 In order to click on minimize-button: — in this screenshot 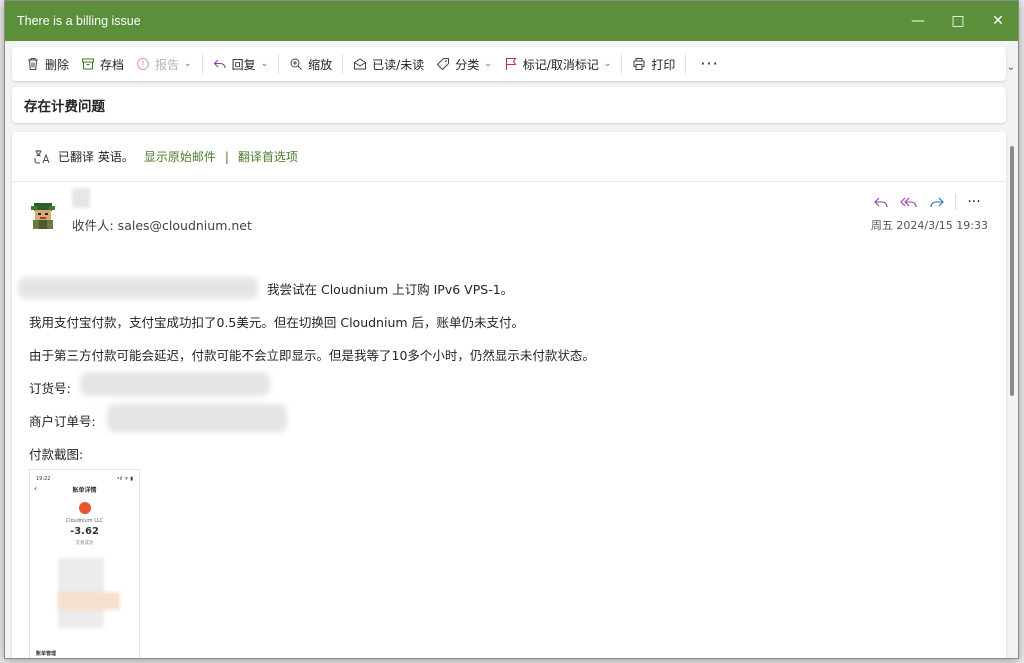, I will do `click(918, 21)`.